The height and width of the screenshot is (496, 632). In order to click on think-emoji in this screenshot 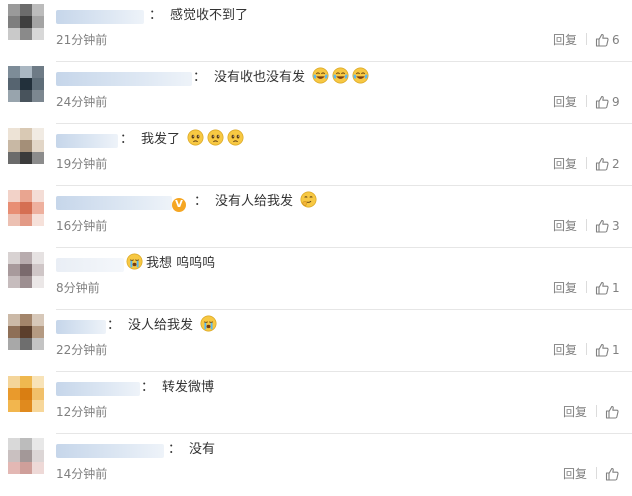, I will do `click(308, 199)`.